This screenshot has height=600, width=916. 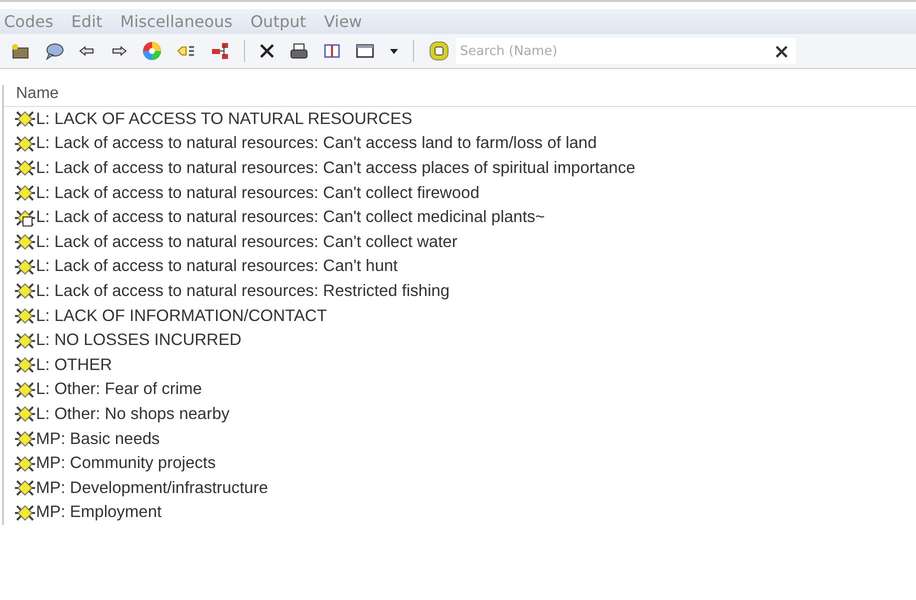 What do you see at coordinates (299, 51) in the screenshot?
I see `printer-icon` at bounding box center [299, 51].